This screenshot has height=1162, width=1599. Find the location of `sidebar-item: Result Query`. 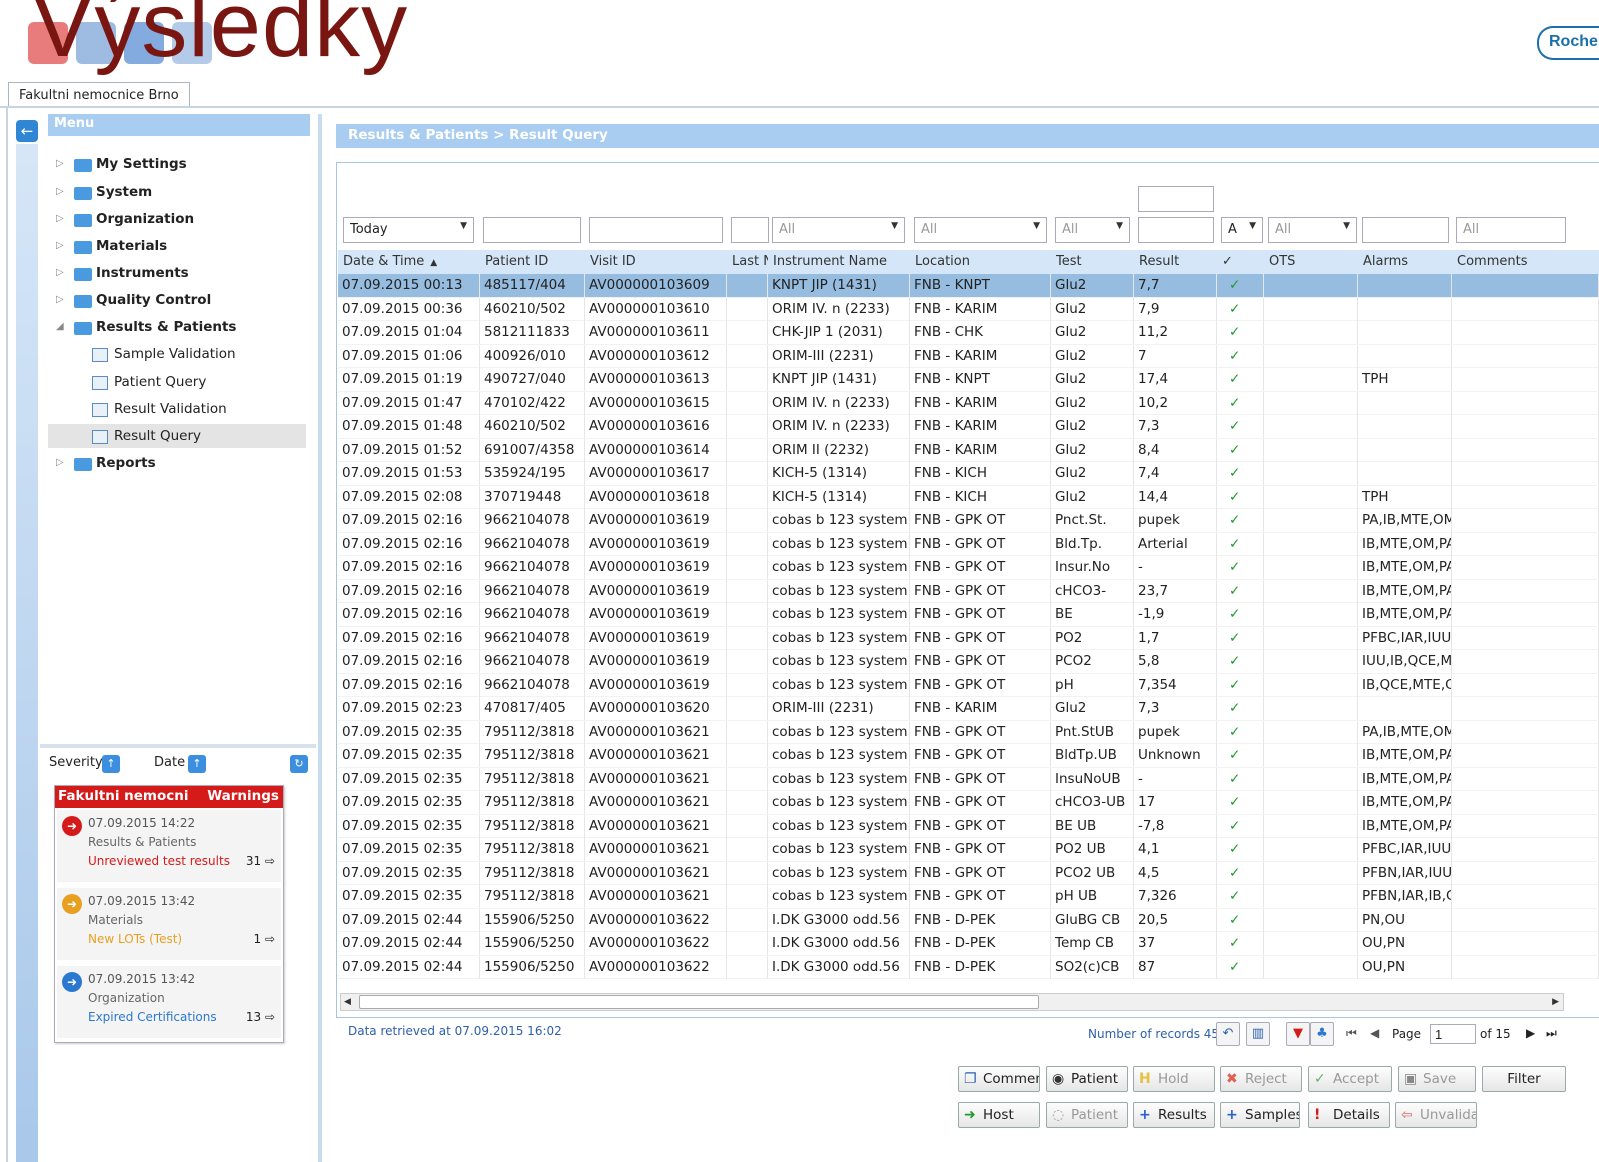

sidebar-item: Result Query is located at coordinates (177, 436).